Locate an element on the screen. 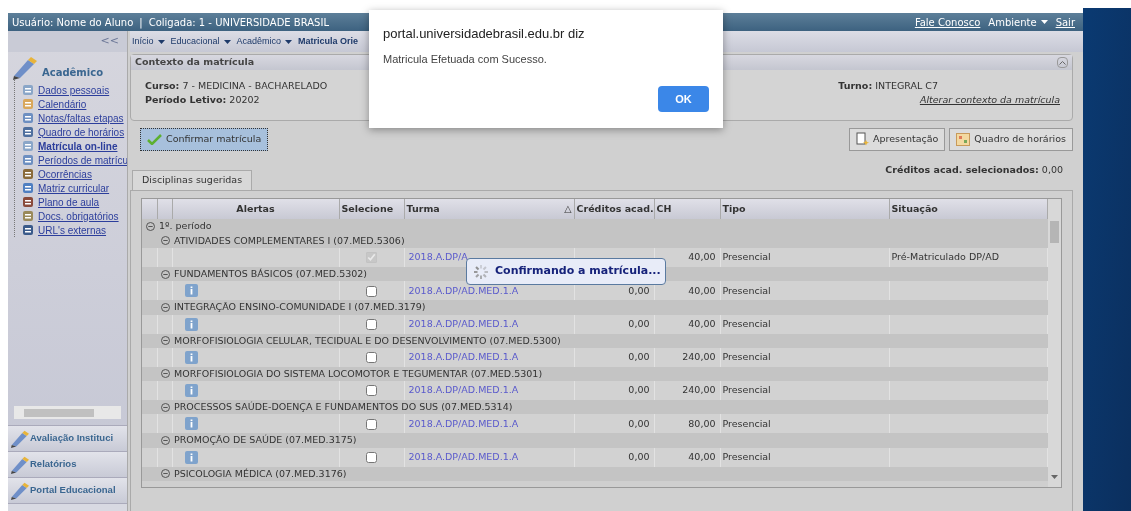  course-group-title: ATIVIDADES COMPLEMENTARES I (07.MED.5306) is located at coordinates (289, 240).